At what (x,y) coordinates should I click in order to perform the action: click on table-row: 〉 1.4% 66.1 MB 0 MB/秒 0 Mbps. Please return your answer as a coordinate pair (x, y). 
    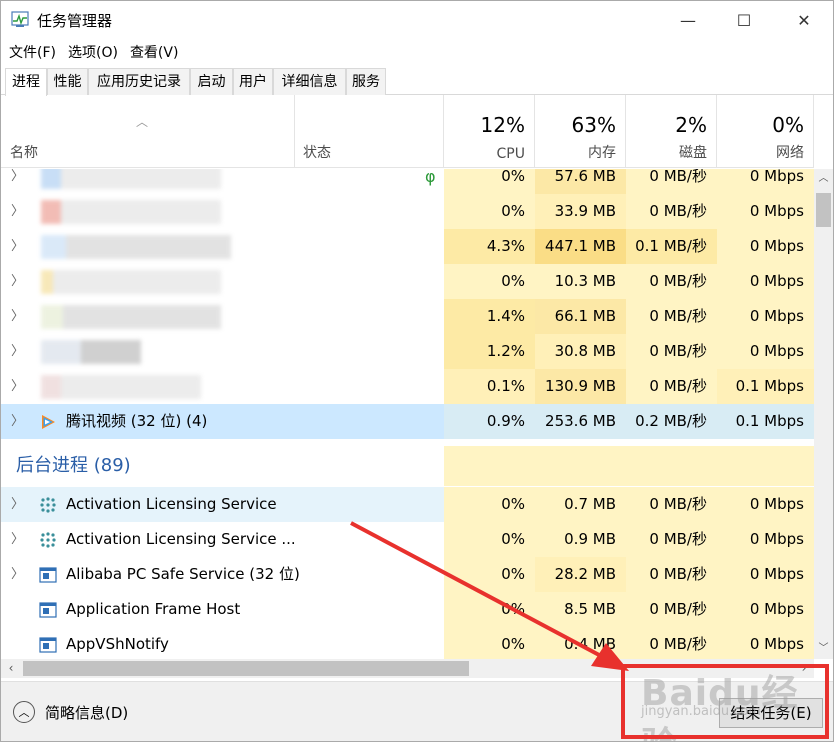
    Looking at the image, I should click on (407, 316).